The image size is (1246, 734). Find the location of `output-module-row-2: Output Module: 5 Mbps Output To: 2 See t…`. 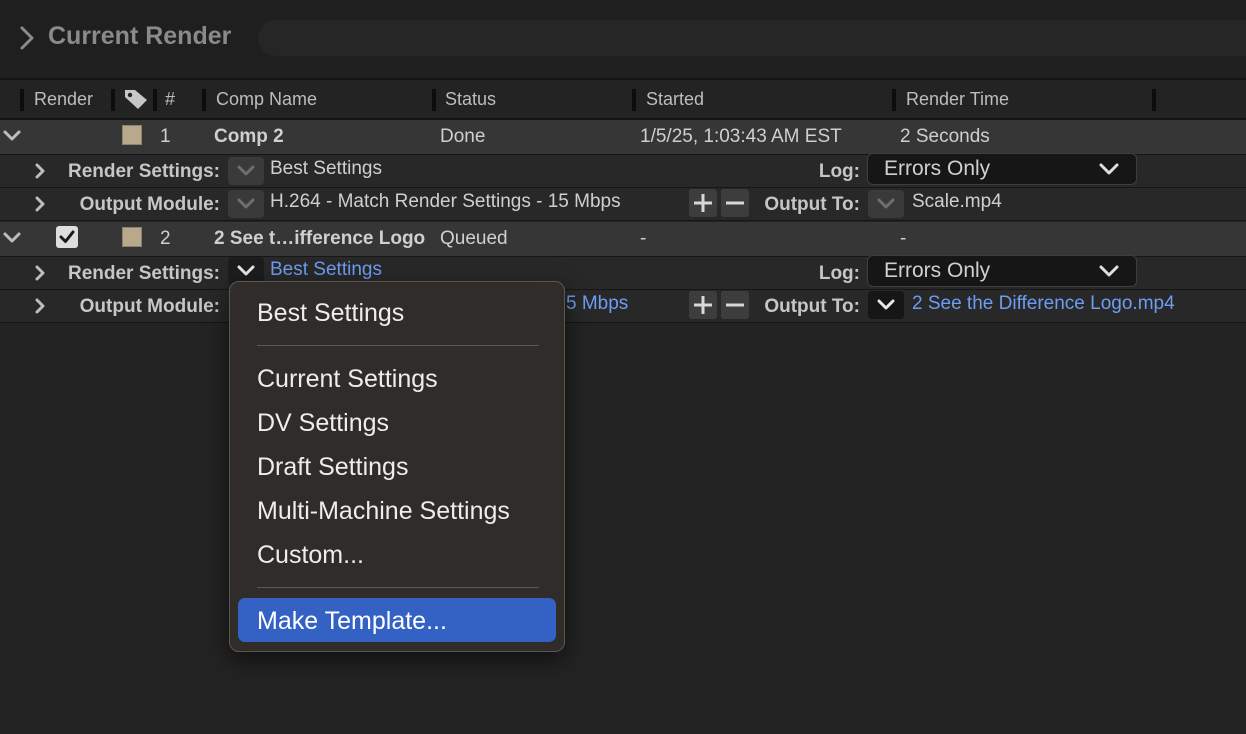

output-module-row-2: Output Module: 5 Mbps Output To: 2 See t… is located at coordinates (623, 306).